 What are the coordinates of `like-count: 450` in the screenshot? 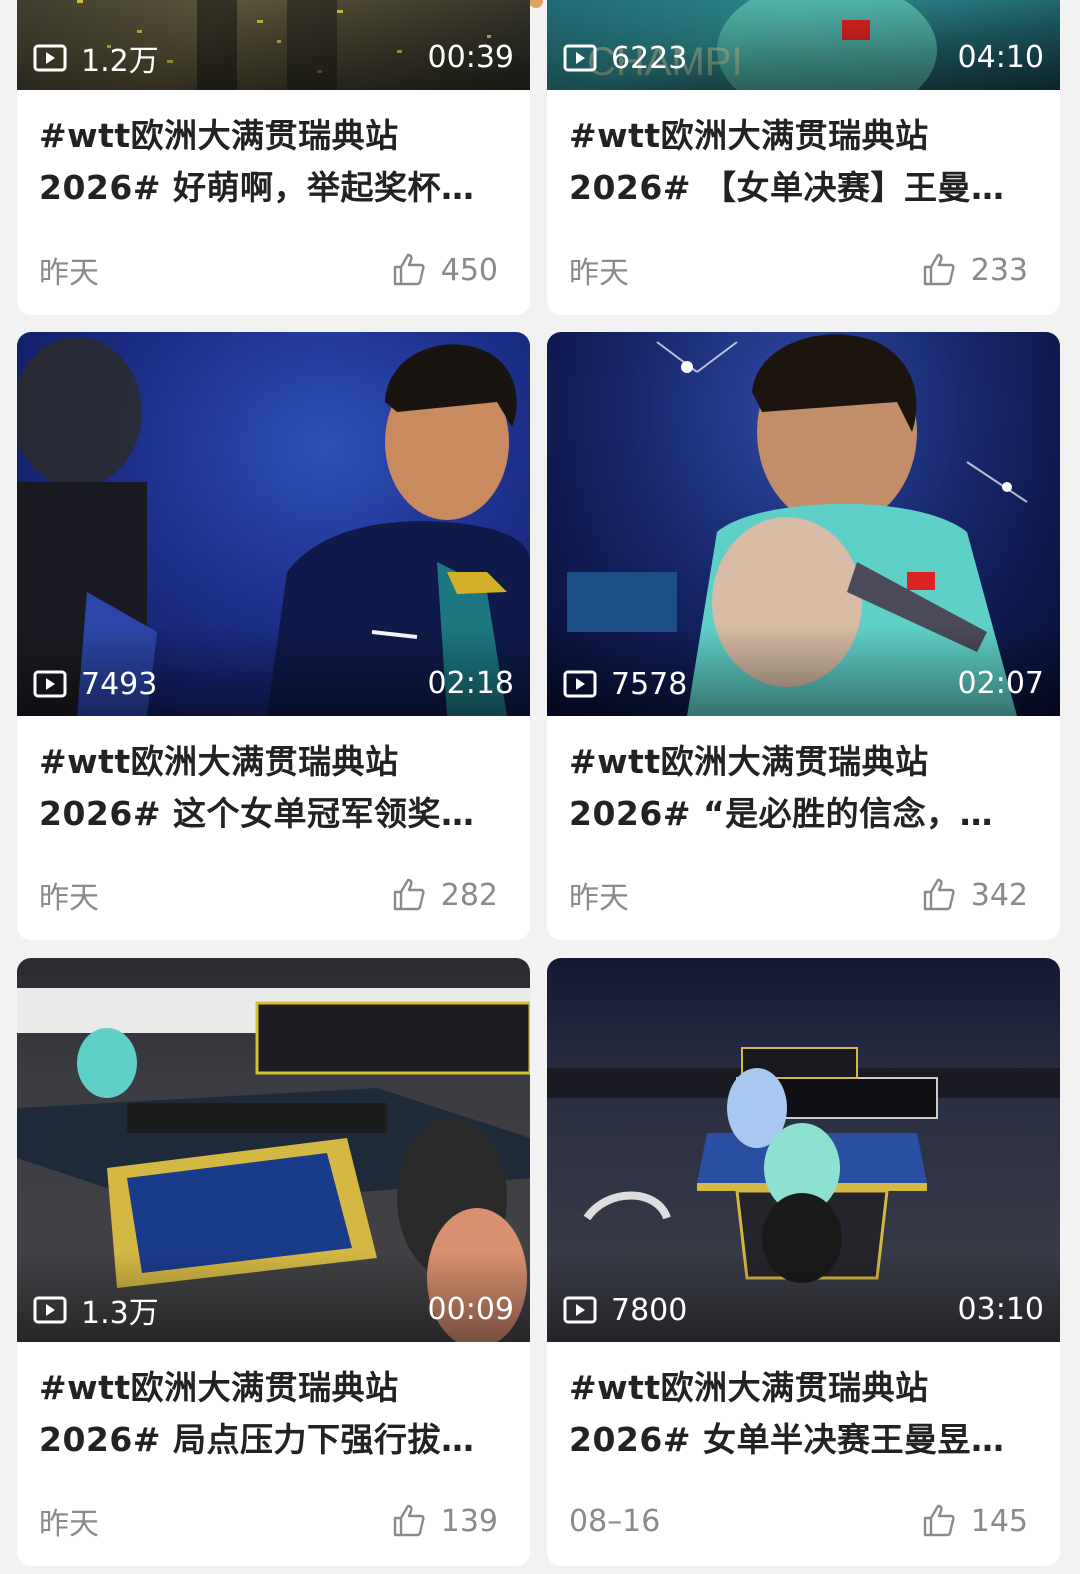 It's located at (469, 270).